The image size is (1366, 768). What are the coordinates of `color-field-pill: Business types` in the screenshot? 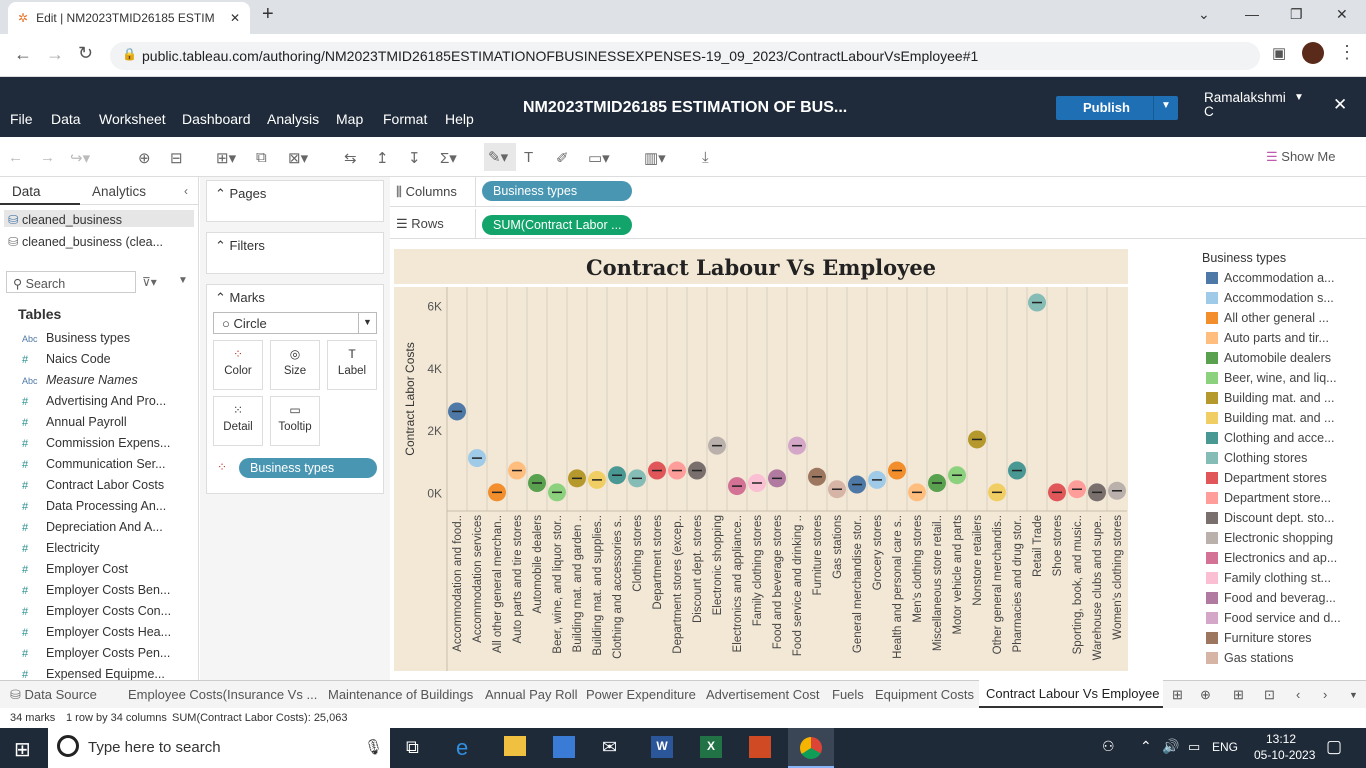 It's located at (308, 468).